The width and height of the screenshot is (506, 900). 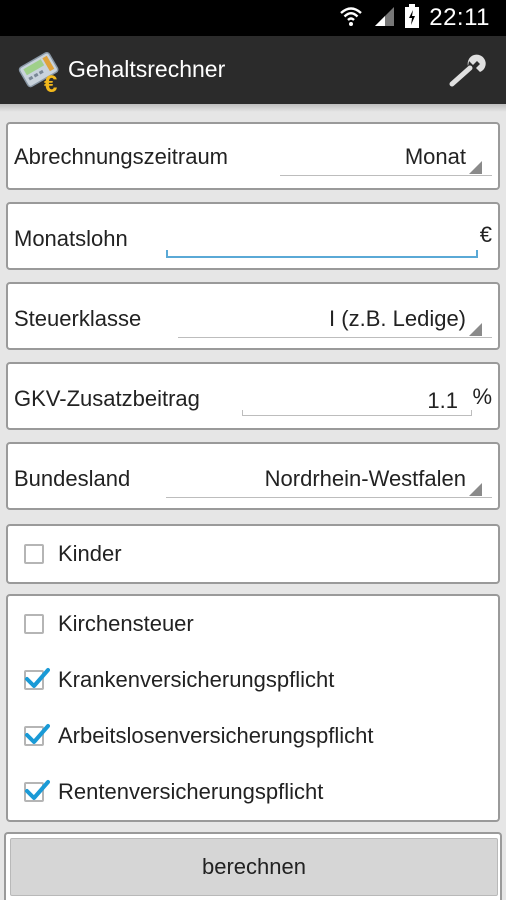 I want to click on salary-card: Monatslohn €, so click(x=253, y=236).